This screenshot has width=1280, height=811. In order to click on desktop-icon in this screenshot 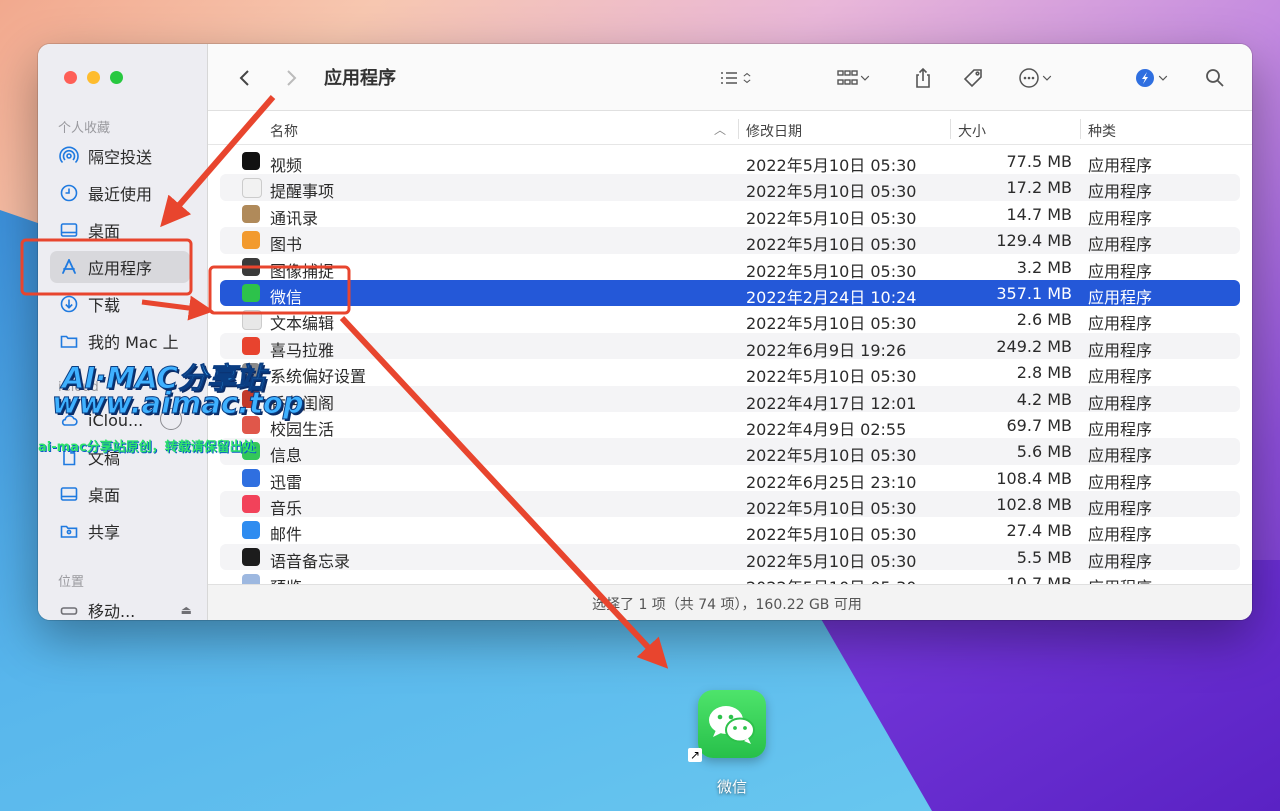, I will do `click(69, 230)`.